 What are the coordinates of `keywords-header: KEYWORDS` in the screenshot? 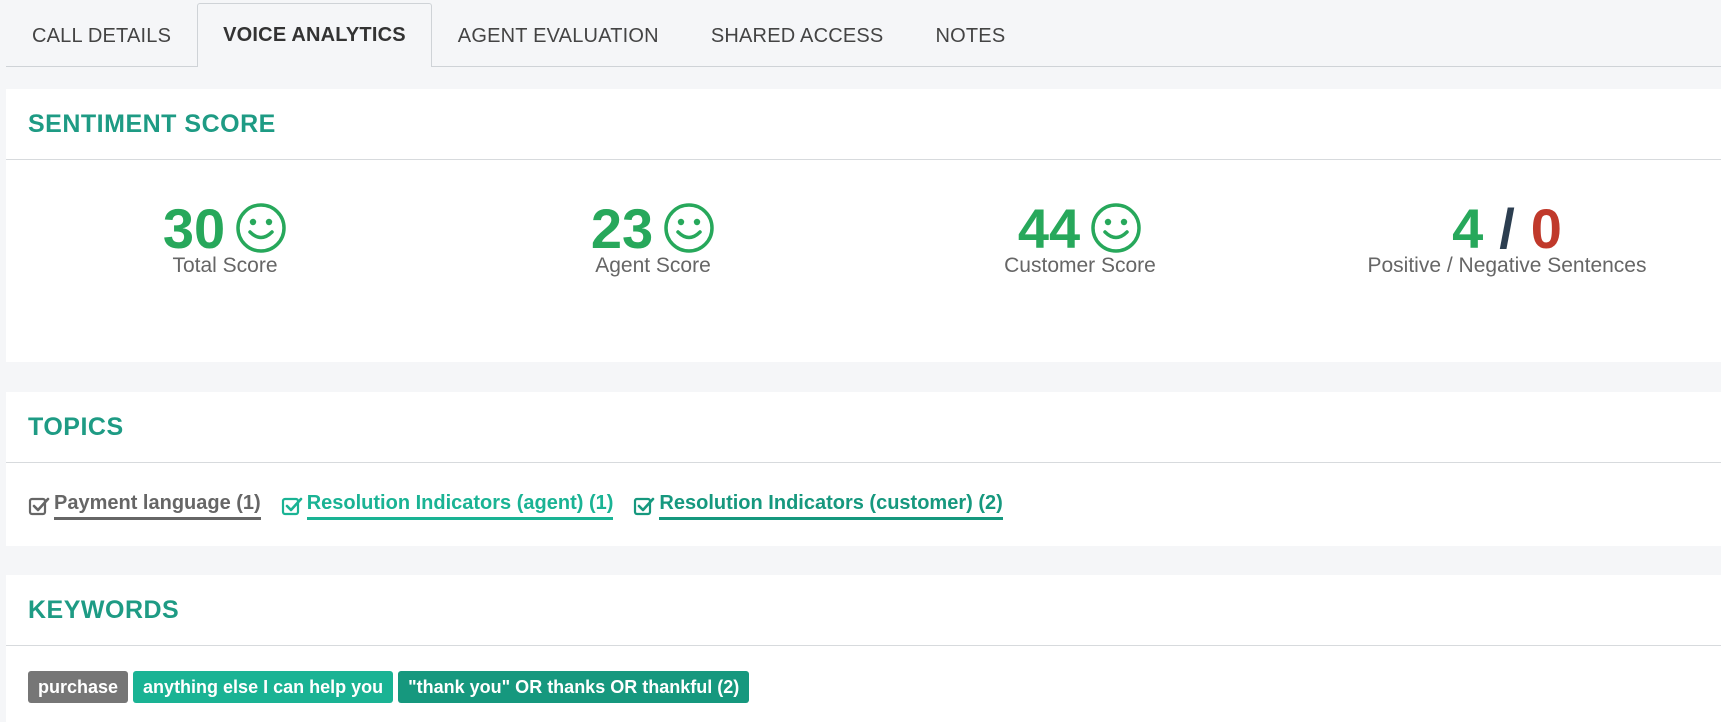 It's located at (863, 610).